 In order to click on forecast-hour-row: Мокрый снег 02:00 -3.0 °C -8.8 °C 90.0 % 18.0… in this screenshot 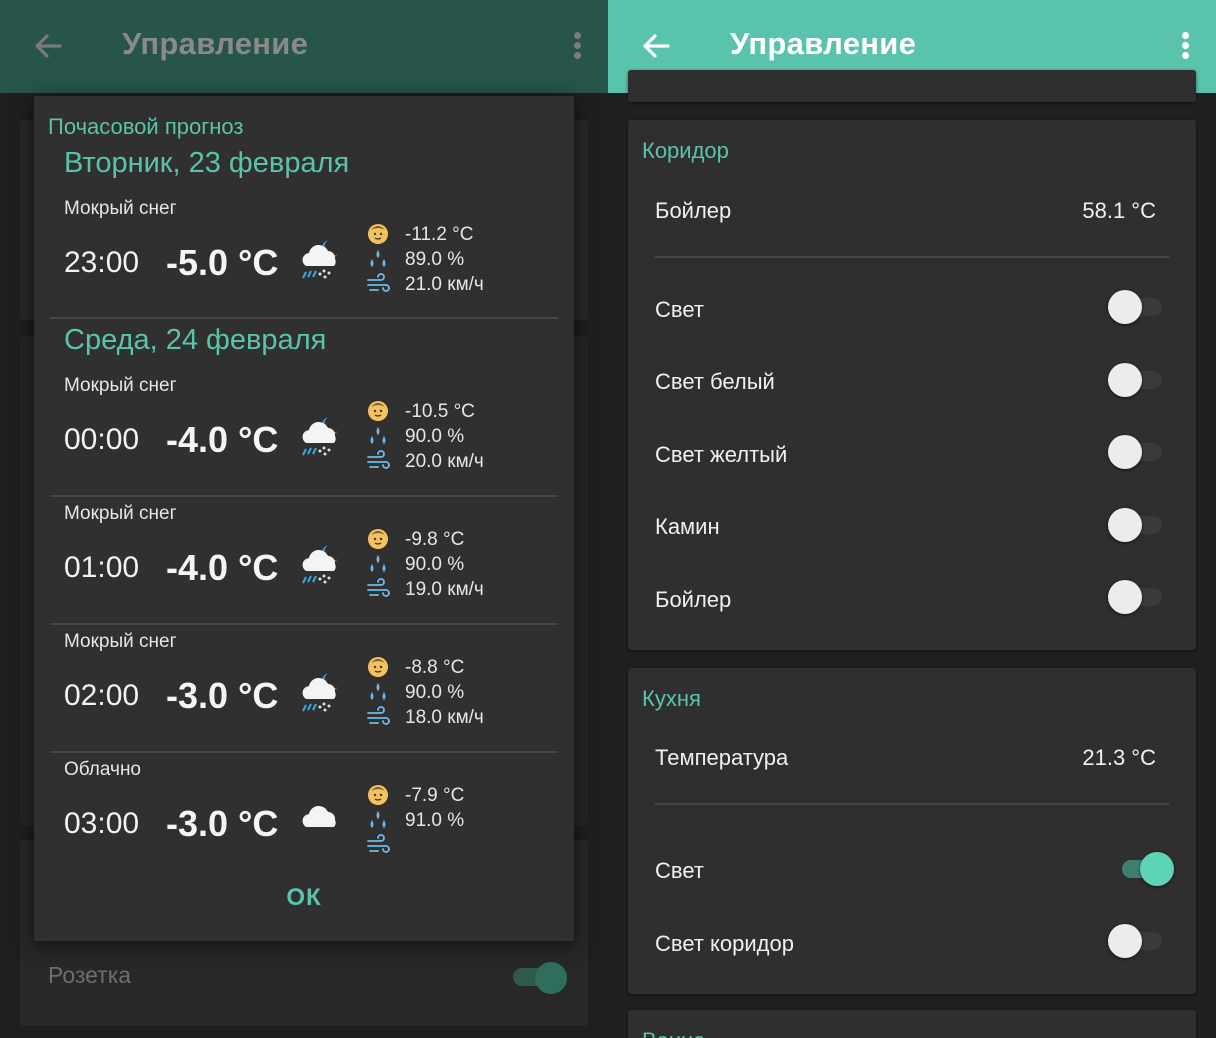, I will do `click(304, 688)`.